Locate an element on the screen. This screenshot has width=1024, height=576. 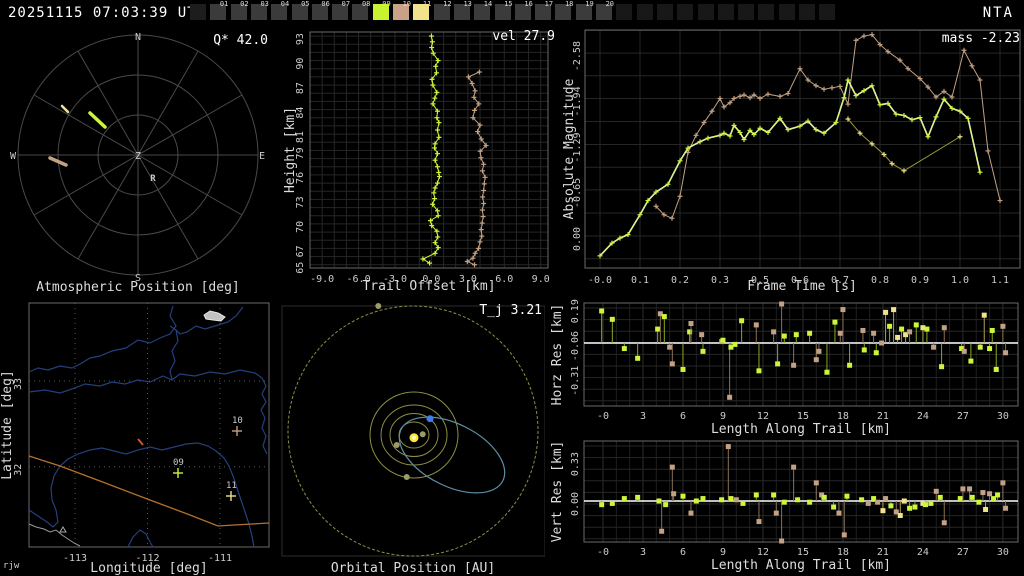
svg-text: 67 is located at coordinates (300, 251).